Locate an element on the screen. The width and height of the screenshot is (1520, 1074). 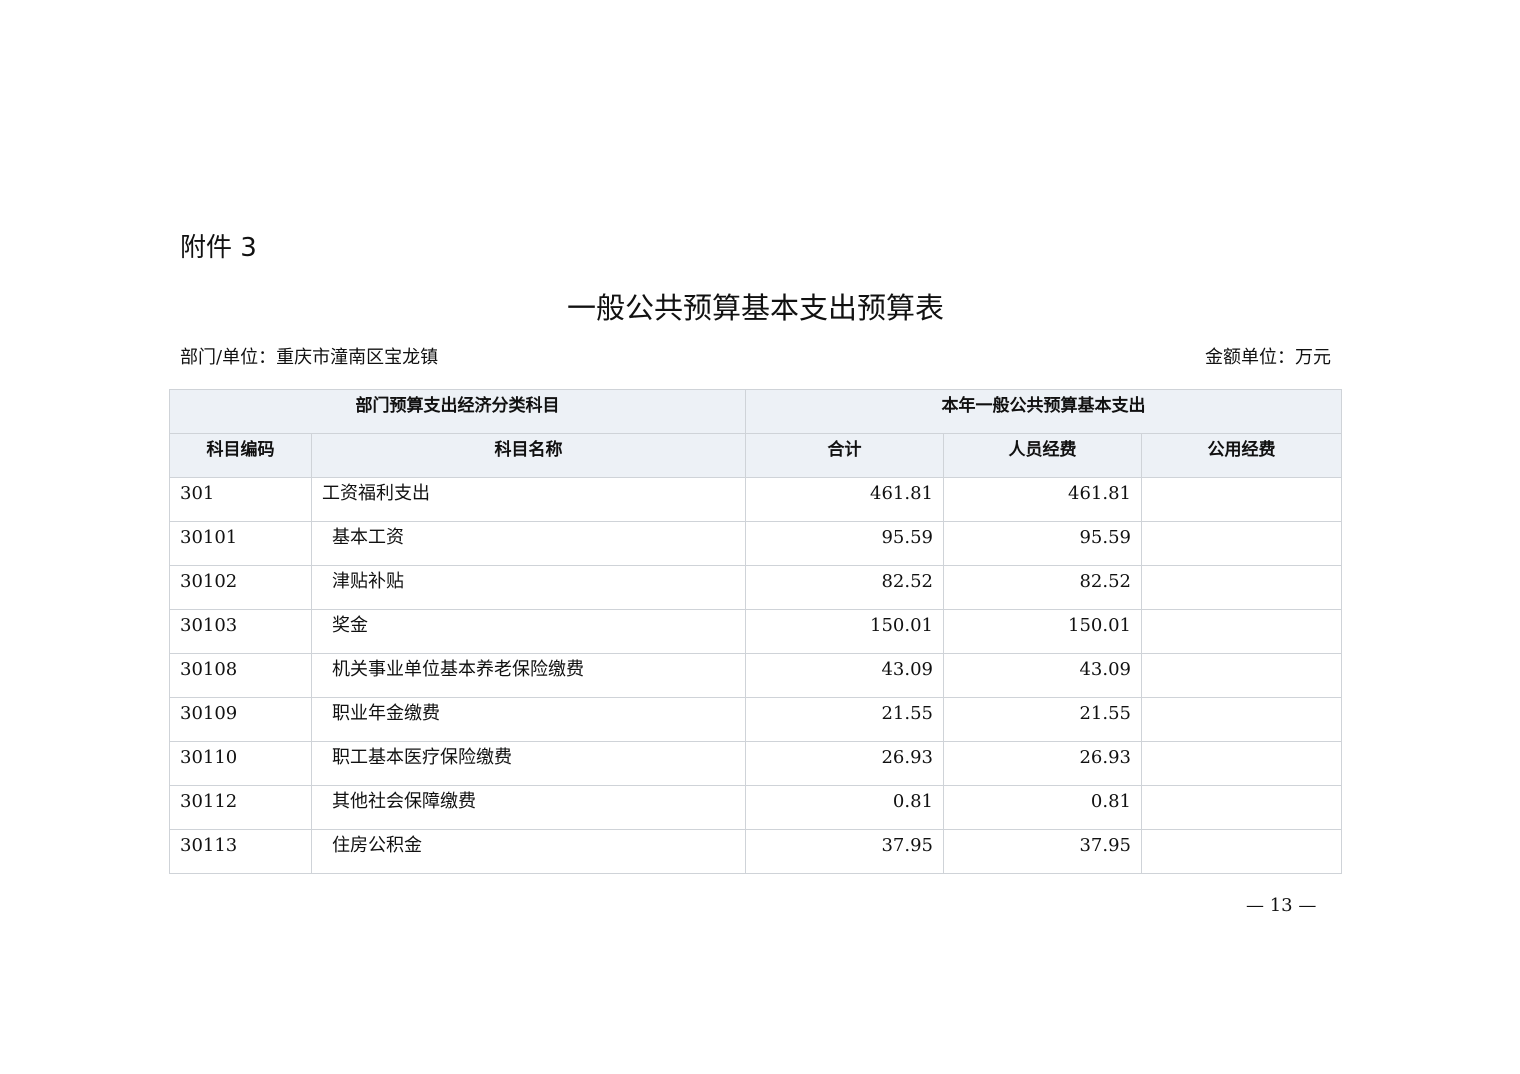
row-total: 82.52 is located at coordinates (844, 587).